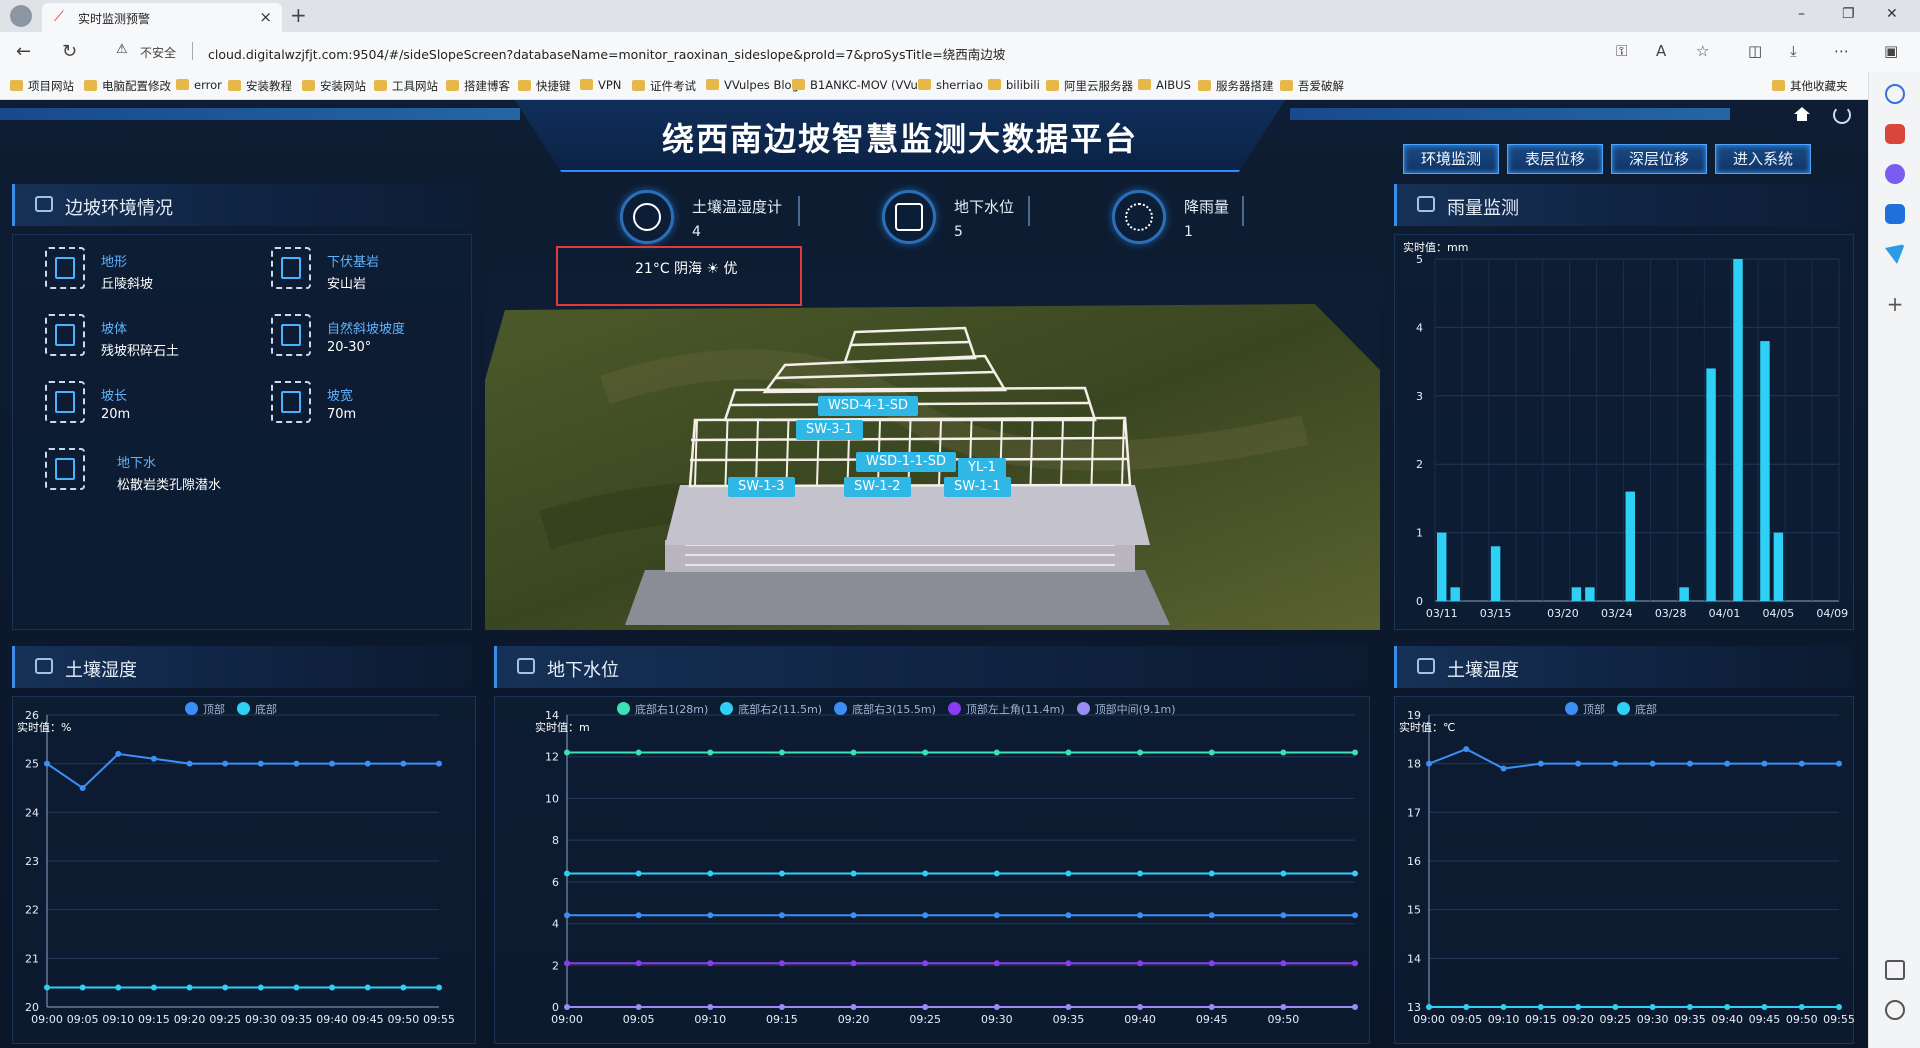 The height and width of the screenshot is (1048, 1920). Describe the element at coordinates (162, 17) in the screenshot. I see `tab-active: ⟋ 实时监测预警 ×` at that location.